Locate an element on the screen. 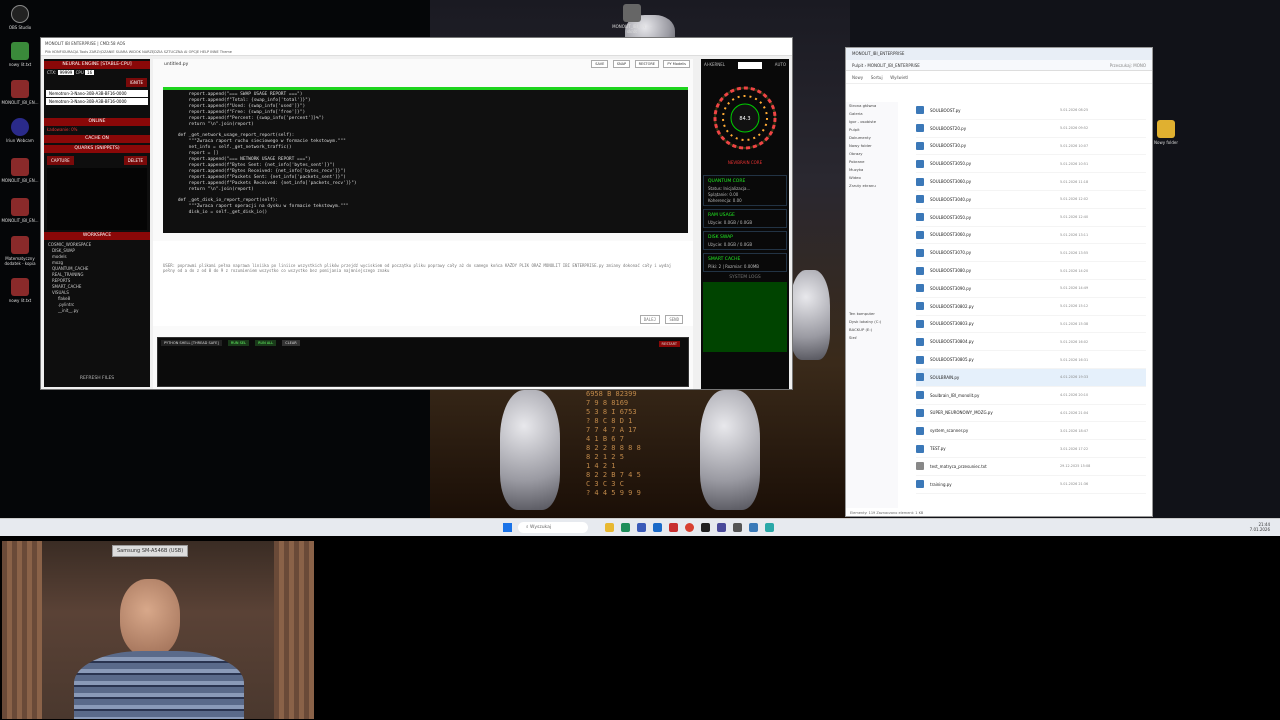 Image resolution: width=1280 pixels, height=720 pixels. file-row: SOULBOOST3050.py 5.01.2026 10:51 is located at coordinates (1031, 164).